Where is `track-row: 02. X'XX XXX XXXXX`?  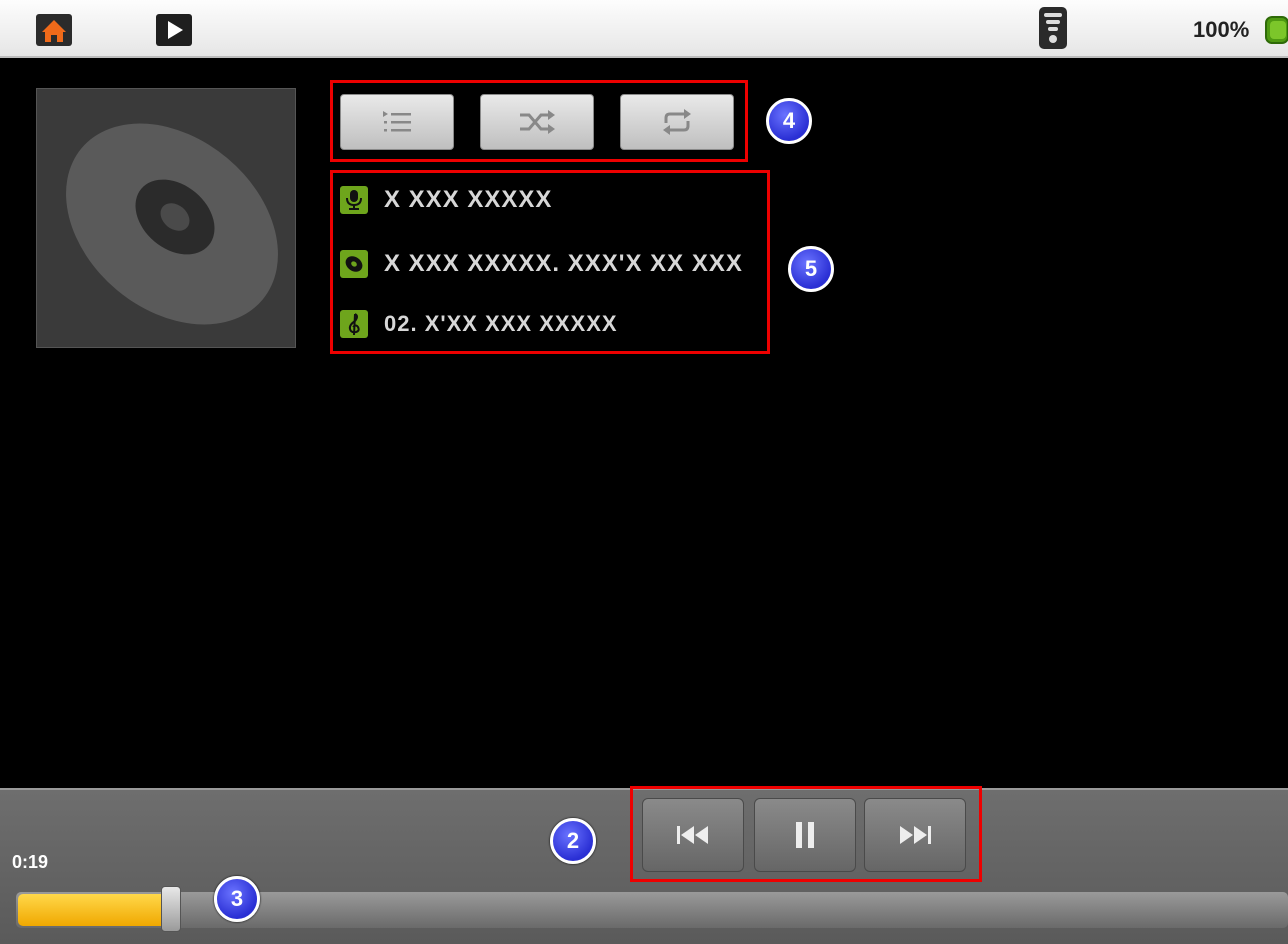
track-row: 02. X'XX XXX XXXXX is located at coordinates (479, 324).